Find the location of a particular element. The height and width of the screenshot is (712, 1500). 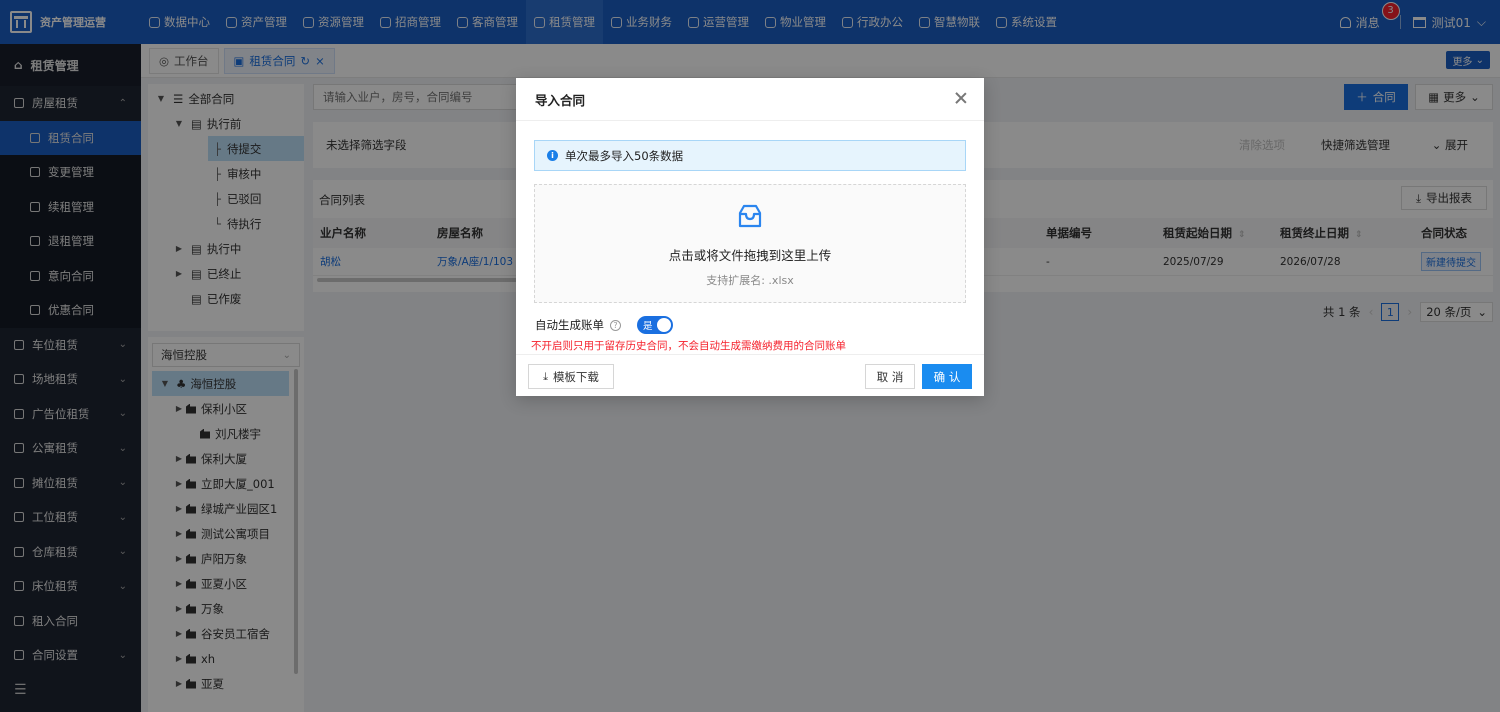

question-icon: ? is located at coordinates (615, 325).